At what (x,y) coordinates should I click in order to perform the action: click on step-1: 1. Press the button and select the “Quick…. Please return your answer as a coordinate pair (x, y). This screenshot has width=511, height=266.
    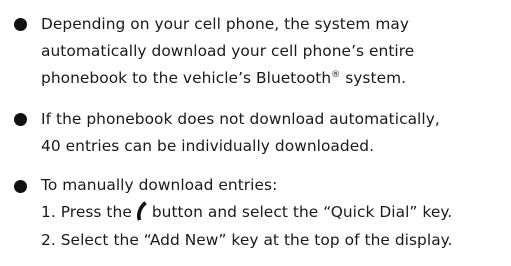
    Looking at the image, I should click on (246, 212).